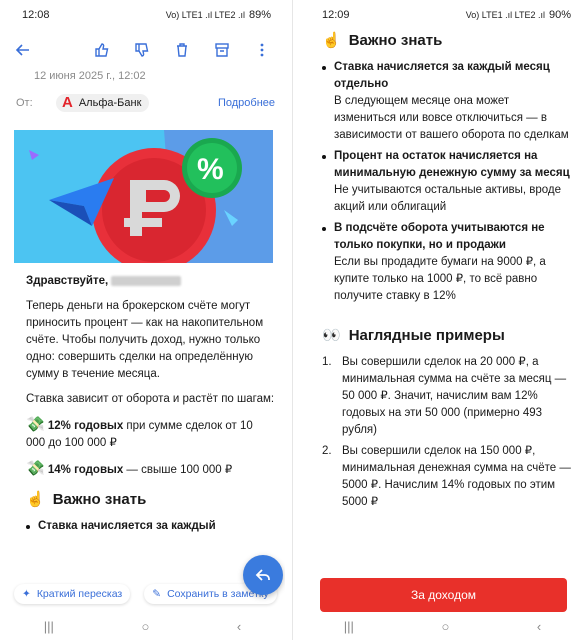 The image size is (585, 640). I want to click on eyes-icon: 👀, so click(331, 335).